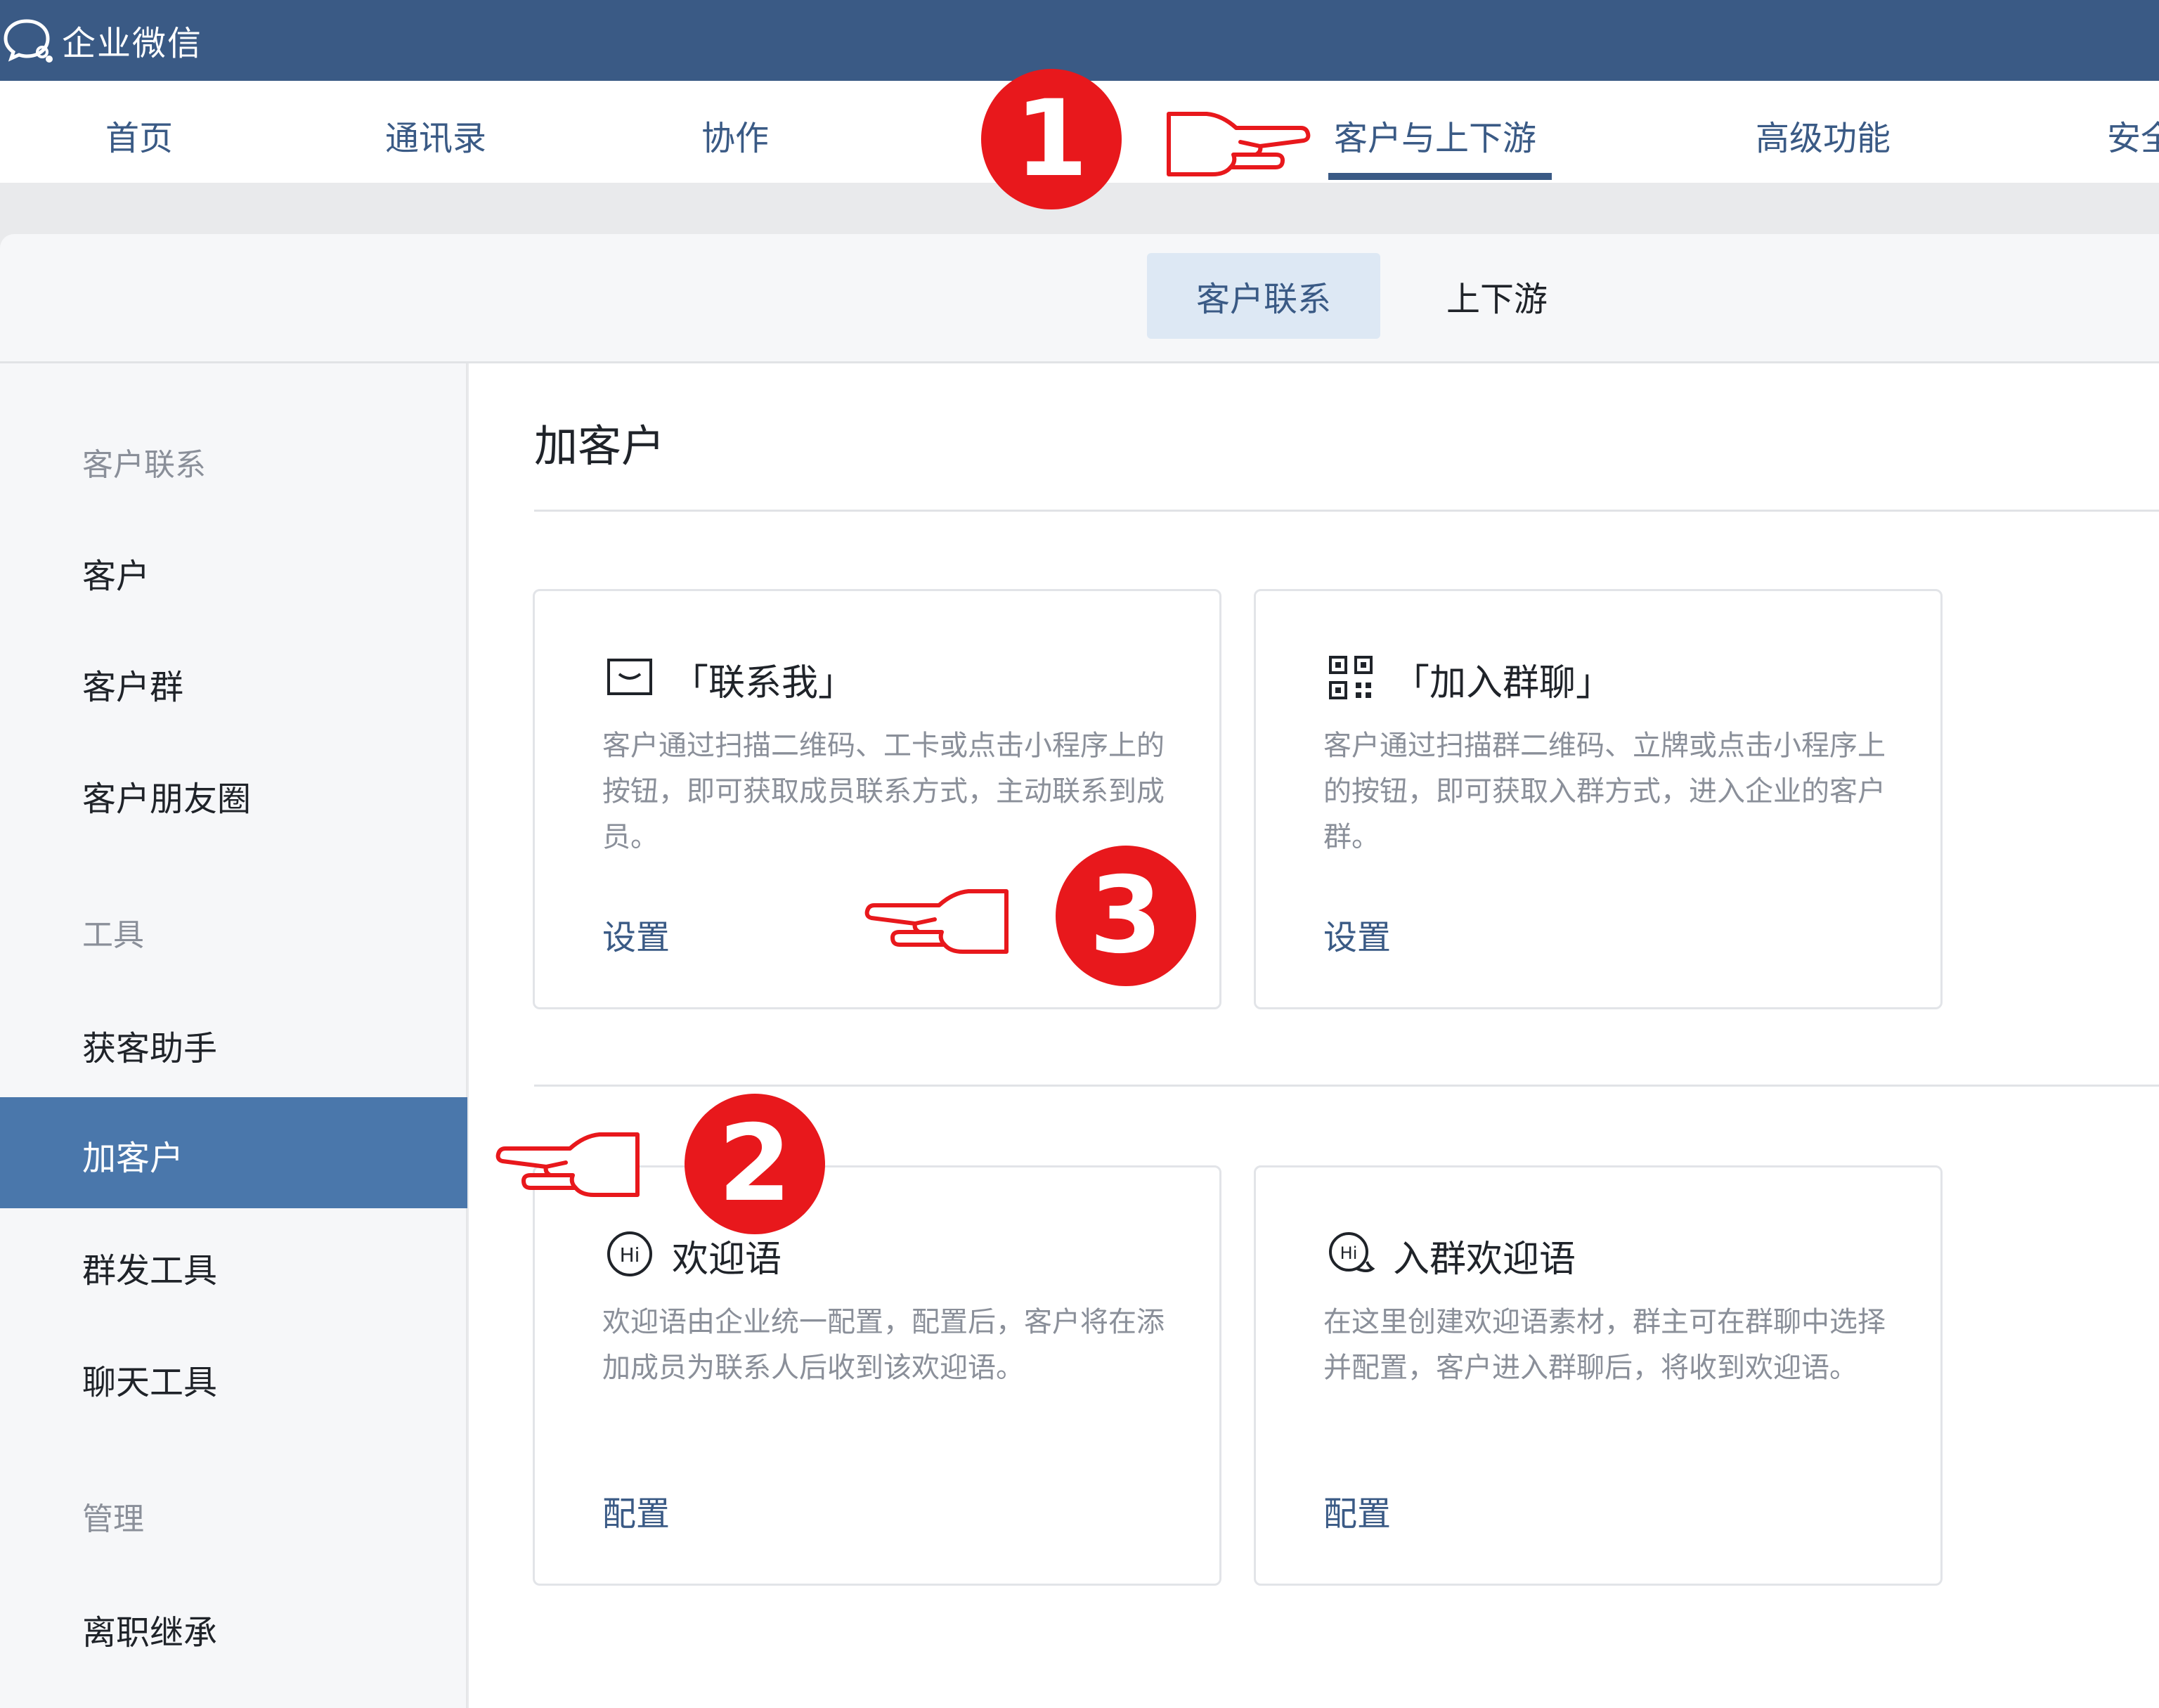 The image size is (2159, 1708). I want to click on sidebar-item-mass-send: 群发工具, so click(149, 1267).